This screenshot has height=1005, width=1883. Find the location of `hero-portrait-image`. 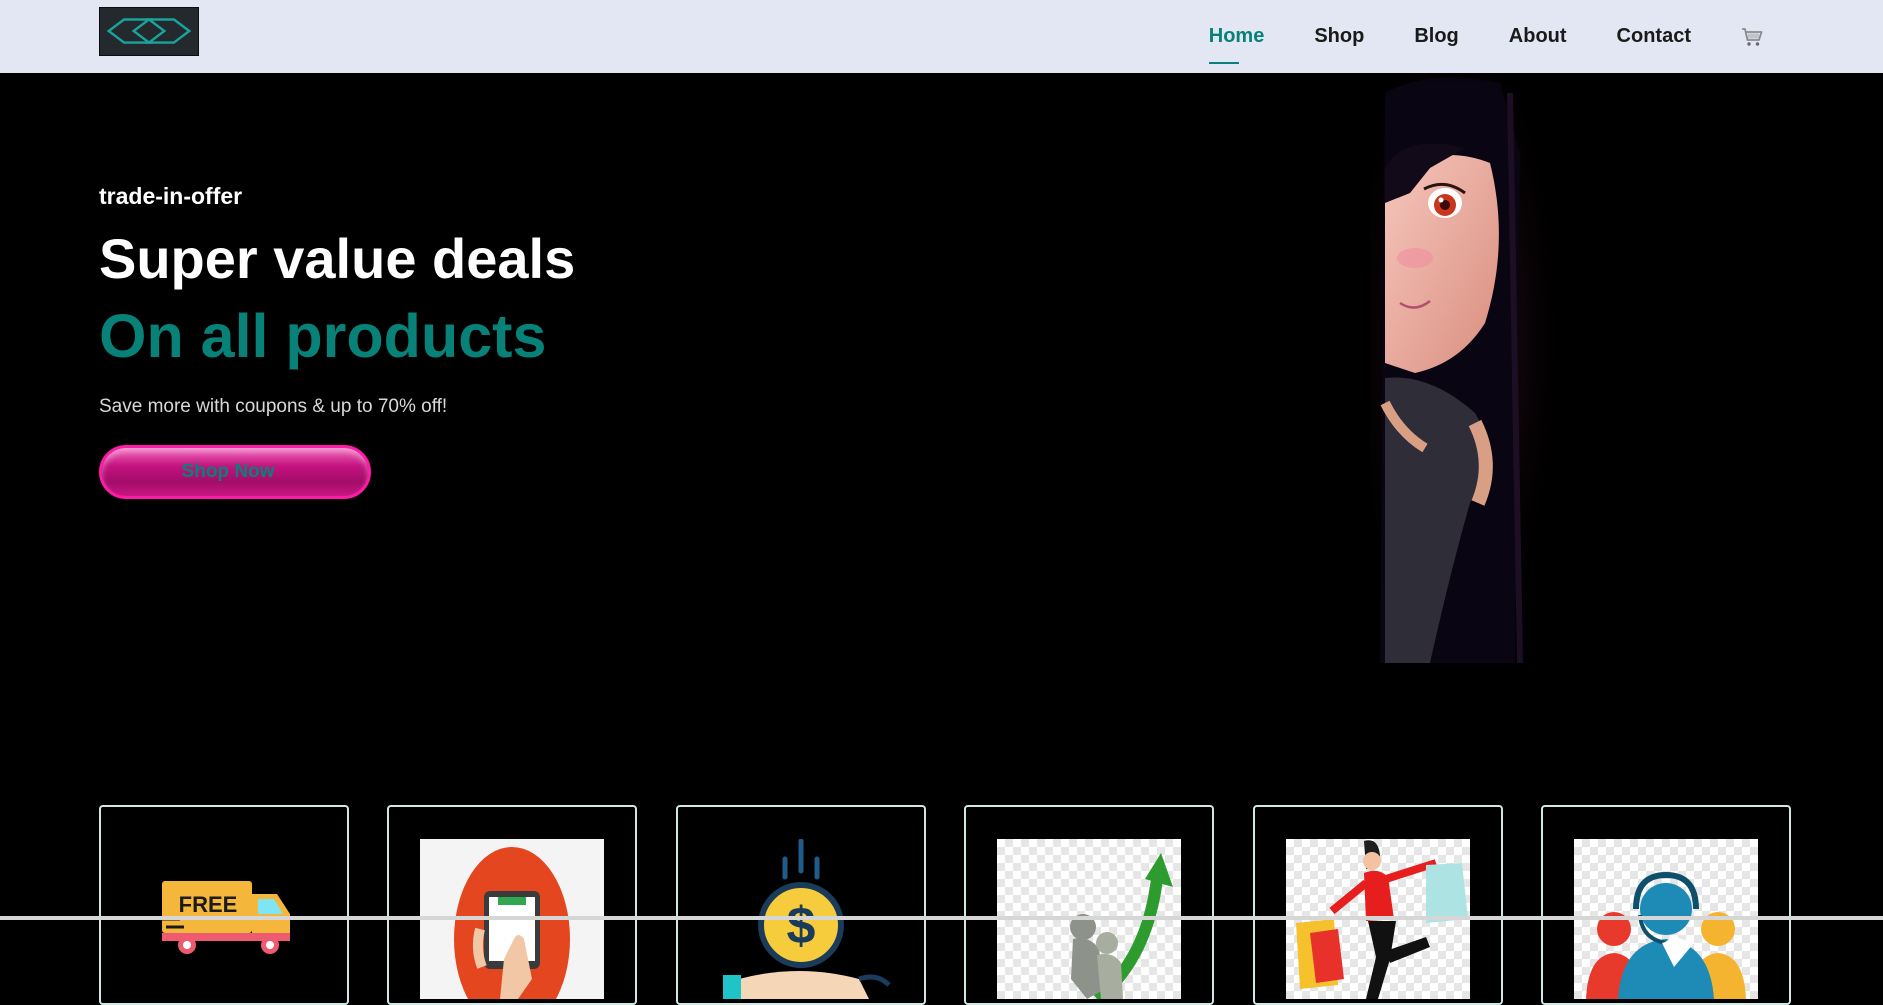

hero-portrait-image is located at coordinates (1465, 369).